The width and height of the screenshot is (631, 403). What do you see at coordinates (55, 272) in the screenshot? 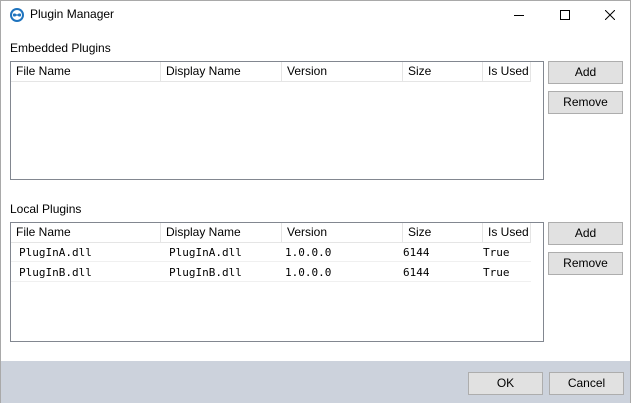
I see `cell-file-name: PlugInB.dll` at bounding box center [55, 272].